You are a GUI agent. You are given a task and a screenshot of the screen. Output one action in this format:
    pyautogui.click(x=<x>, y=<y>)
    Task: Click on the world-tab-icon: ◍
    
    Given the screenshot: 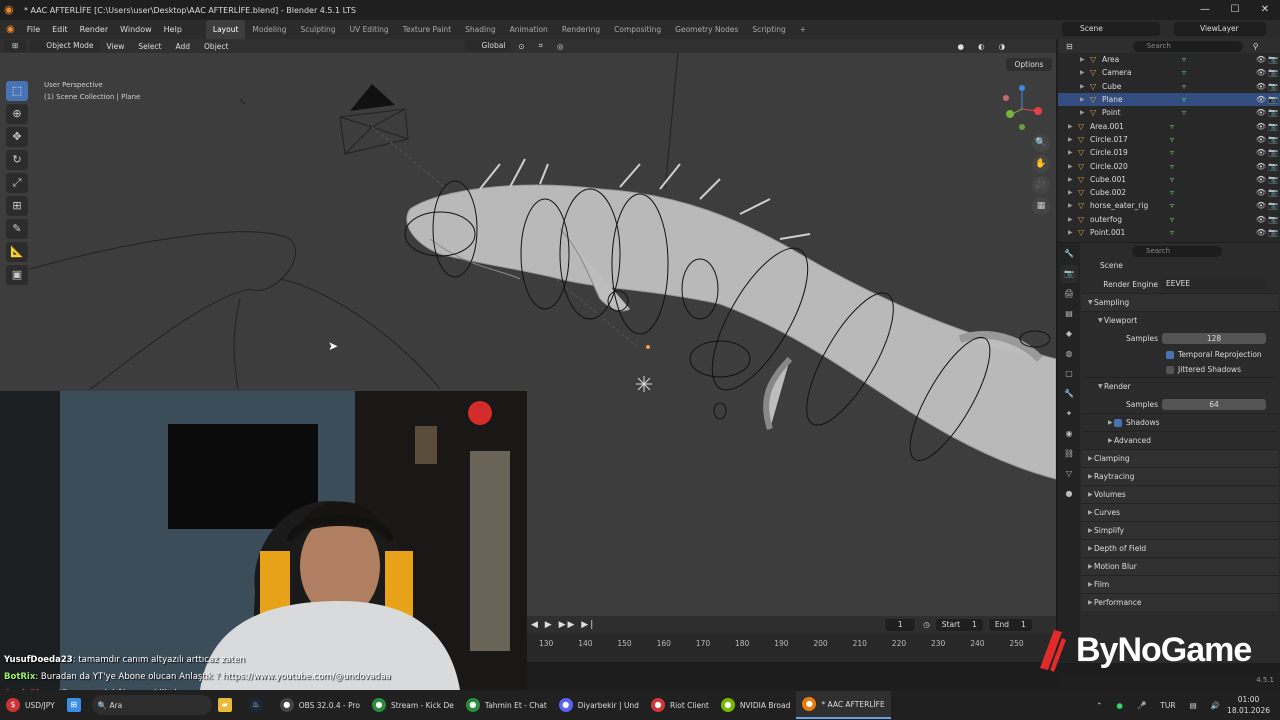 What is the action you would take?
    pyautogui.click(x=1069, y=354)
    